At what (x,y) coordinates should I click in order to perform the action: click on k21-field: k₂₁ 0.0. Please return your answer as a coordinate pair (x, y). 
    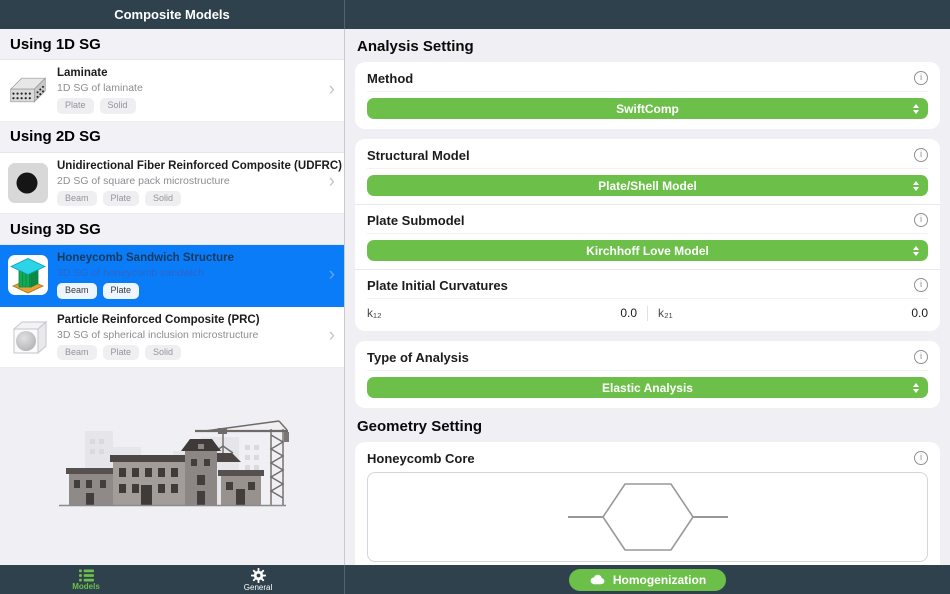
    Looking at the image, I should click on (788, 313).